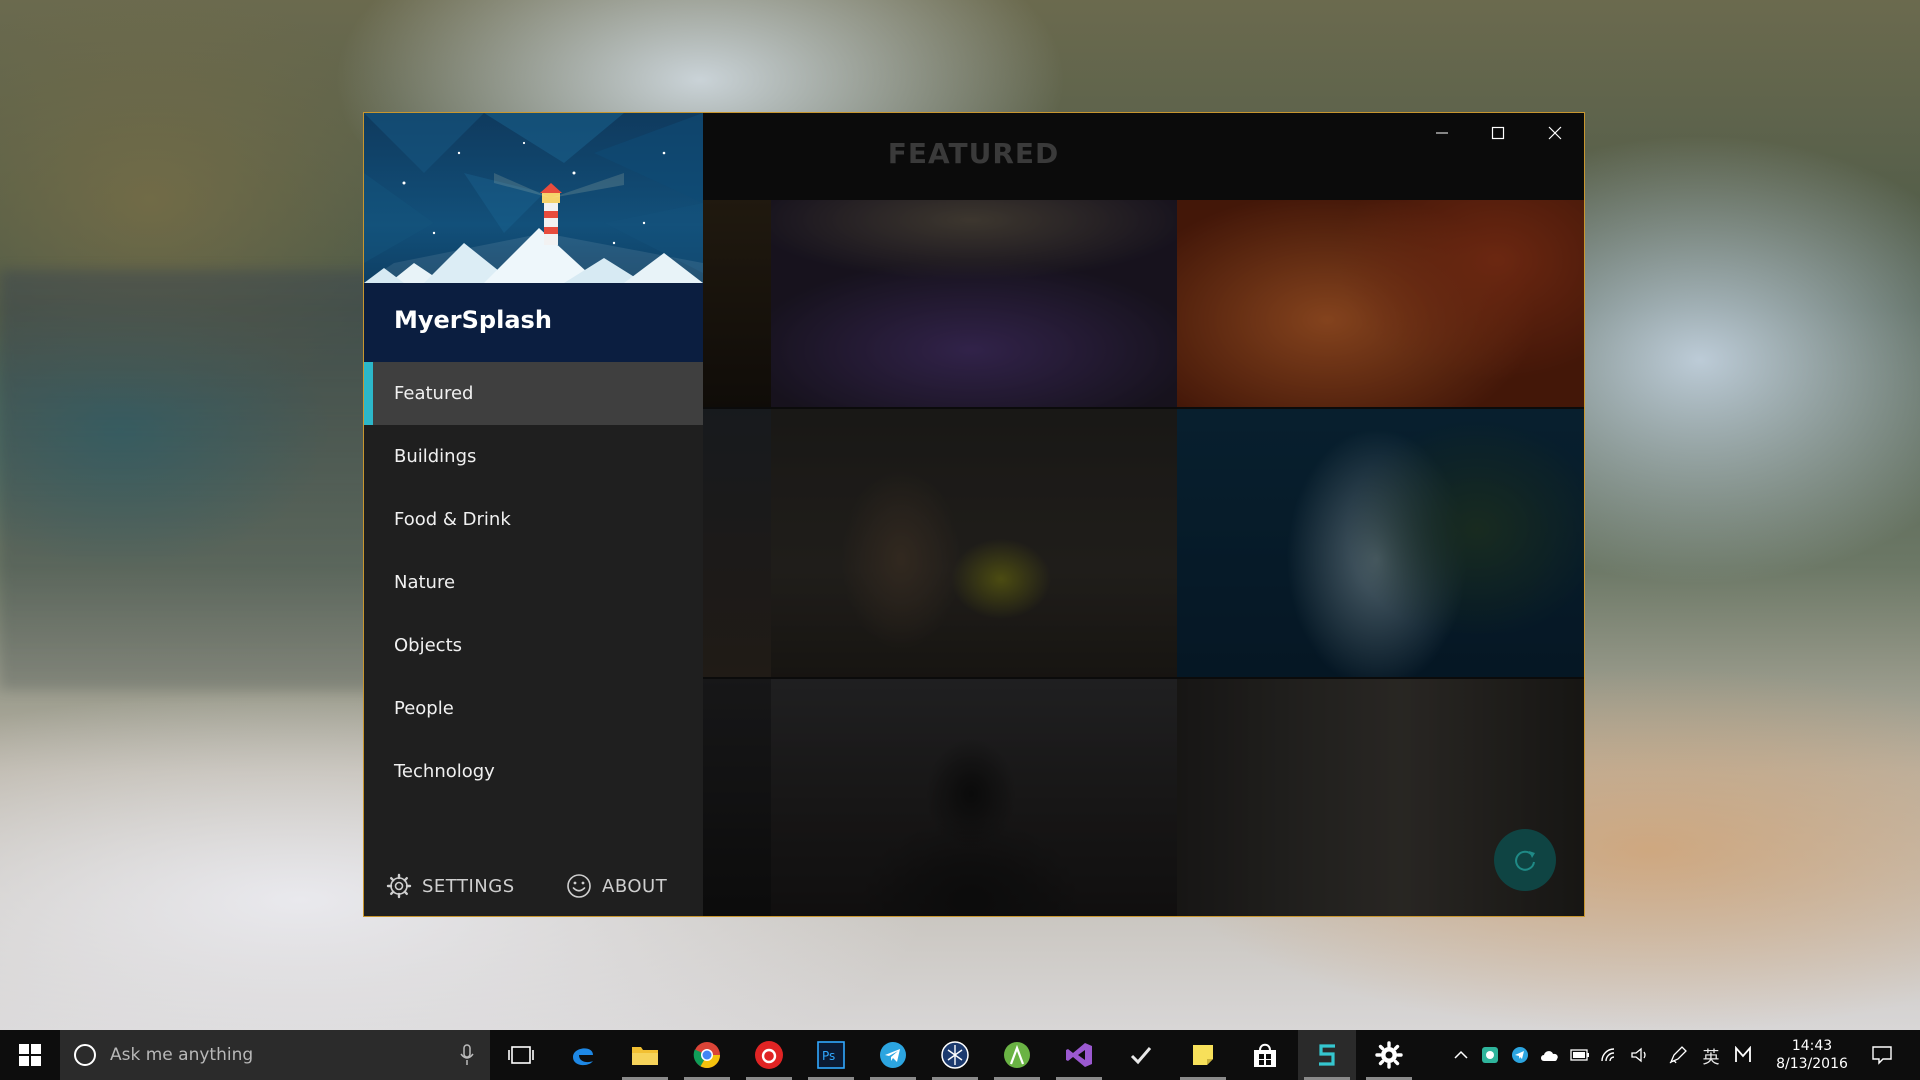  I want to click on chrome-button, so click(707, 1055).